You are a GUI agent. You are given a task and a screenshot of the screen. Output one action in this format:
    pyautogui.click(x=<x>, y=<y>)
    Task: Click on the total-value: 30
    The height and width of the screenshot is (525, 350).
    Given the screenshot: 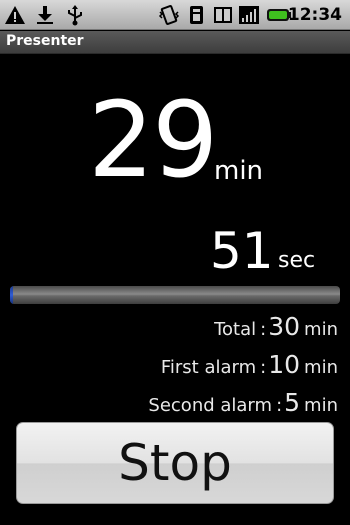 What is the action you would take?
    pyautogui.click(x=284, y=326)
    